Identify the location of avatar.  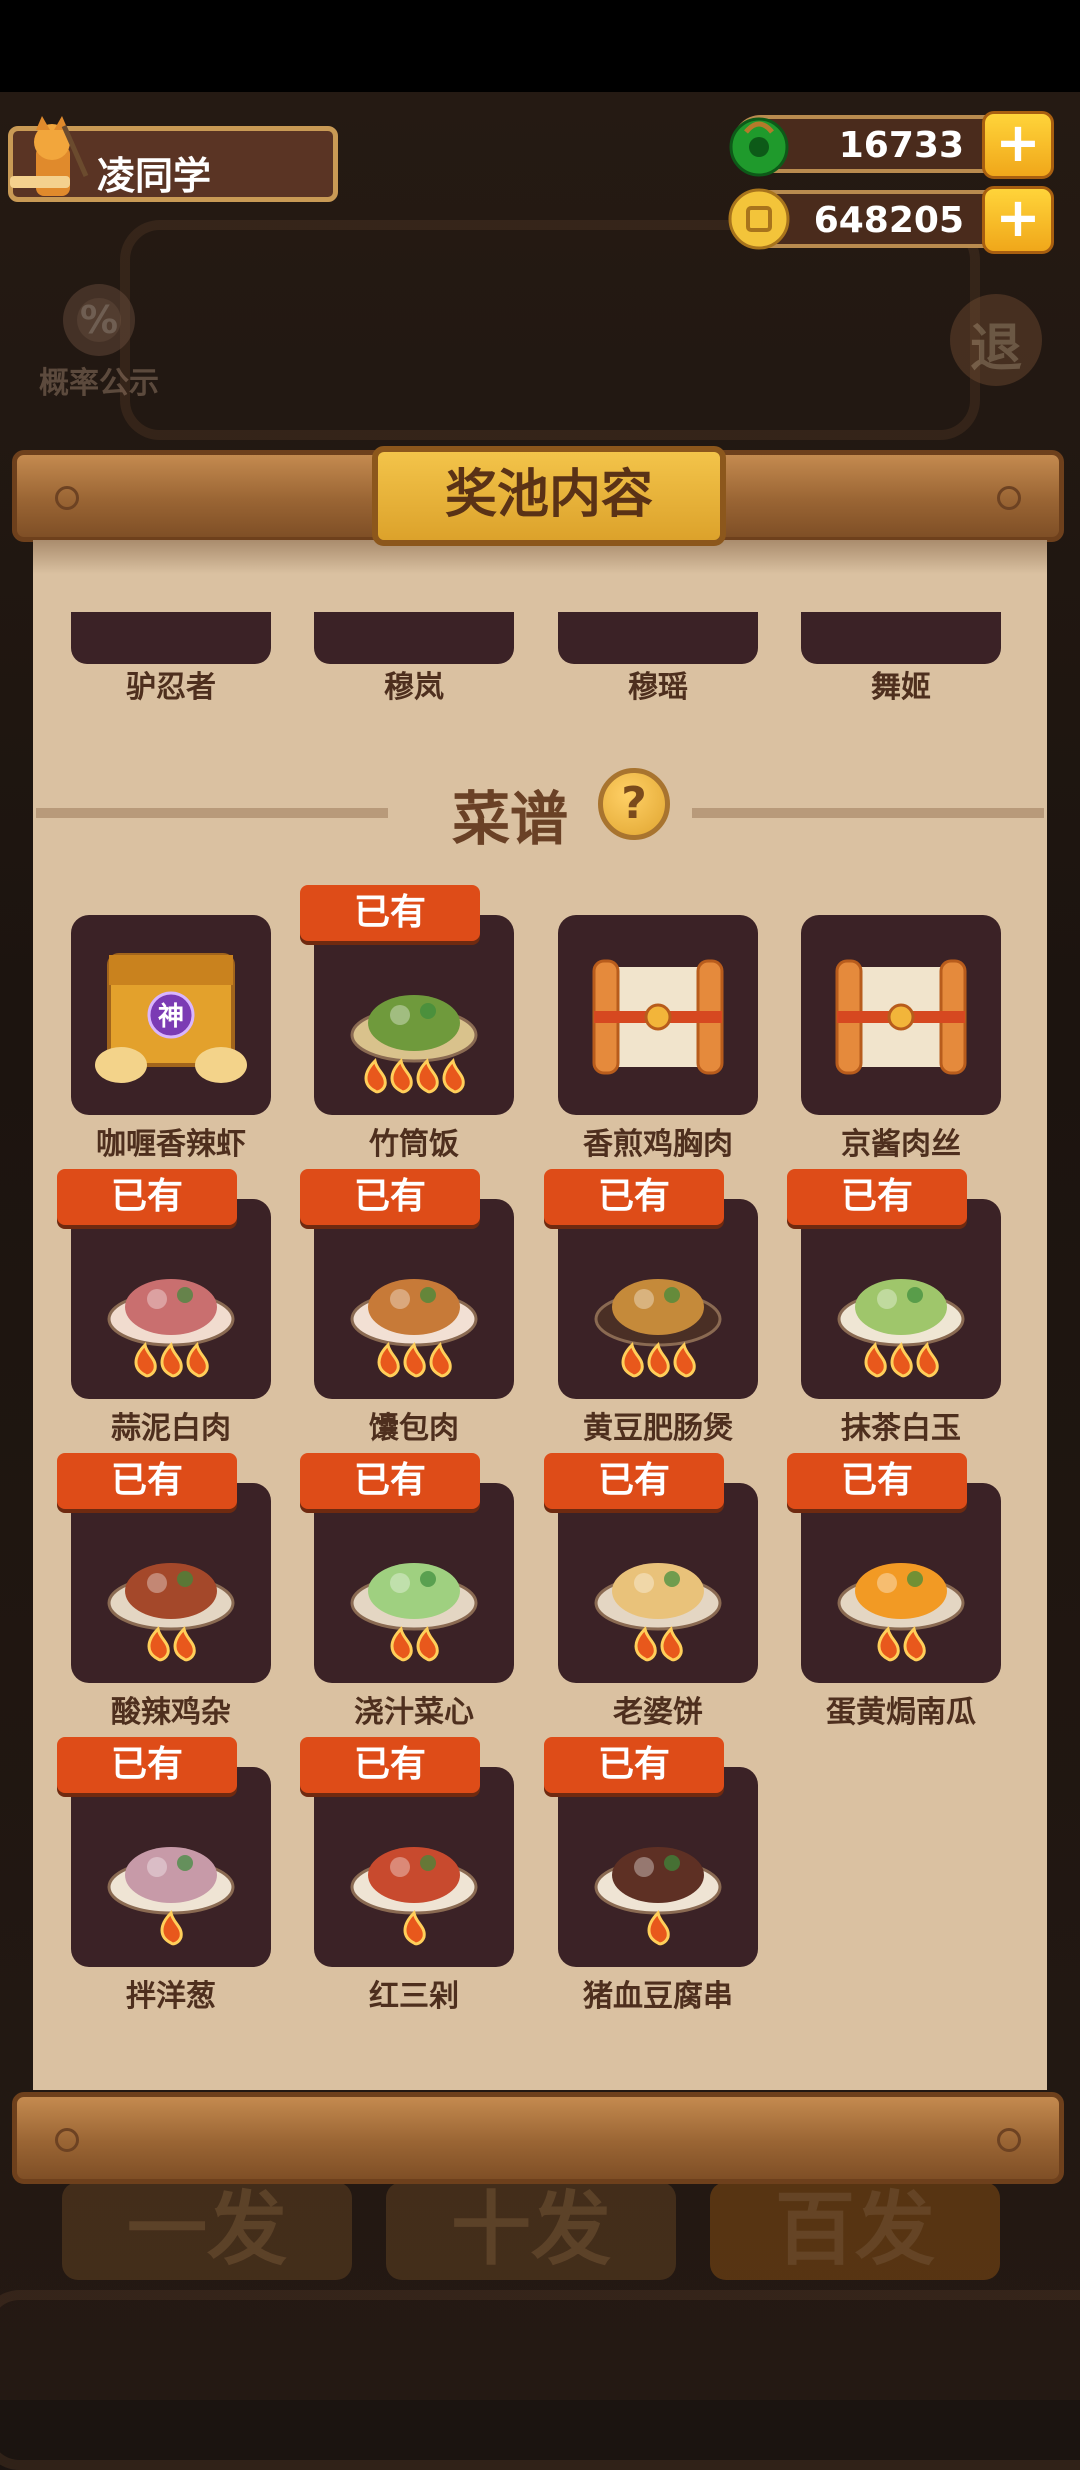
(49, 162).